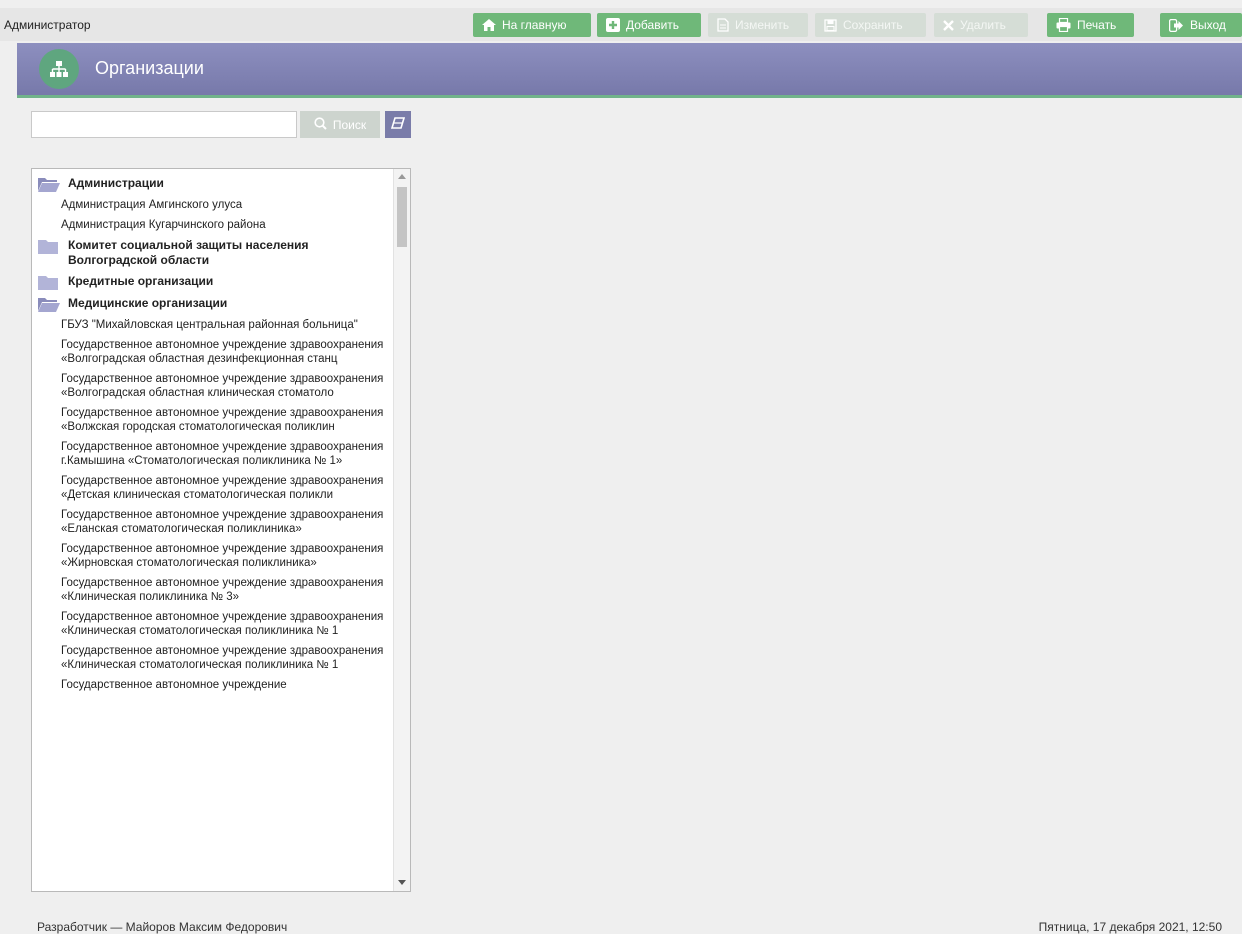 Image resolution: width=1242 pixels, height=934 pixels. Describe the element at coordinates (212, 205) in the screenshot. I see `tree-item: Администрация Амгинского улуса` at that location.